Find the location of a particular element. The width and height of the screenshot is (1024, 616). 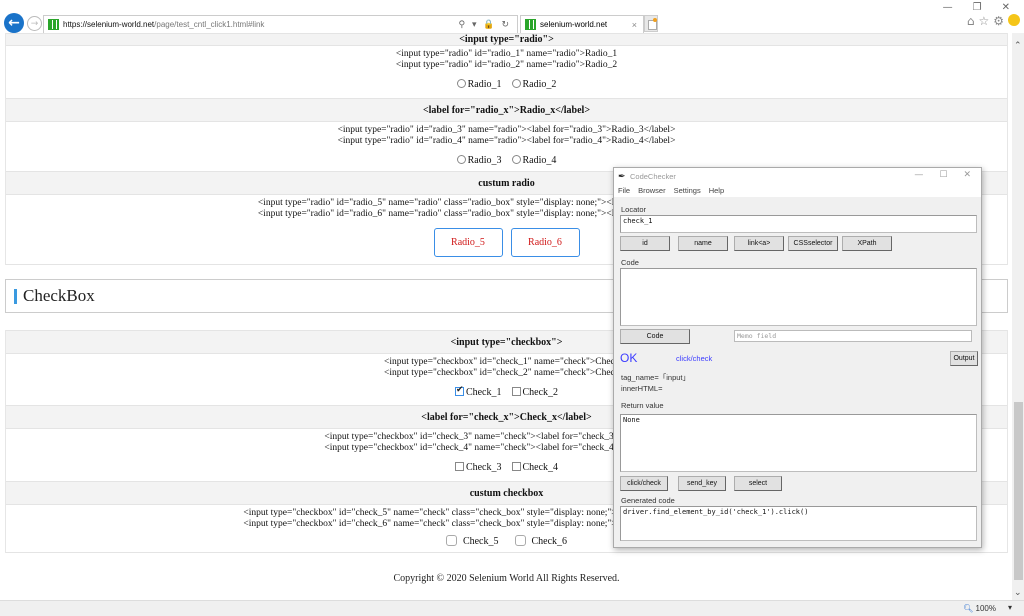

menu-browser: Browser is located at coordinates (652, 190).